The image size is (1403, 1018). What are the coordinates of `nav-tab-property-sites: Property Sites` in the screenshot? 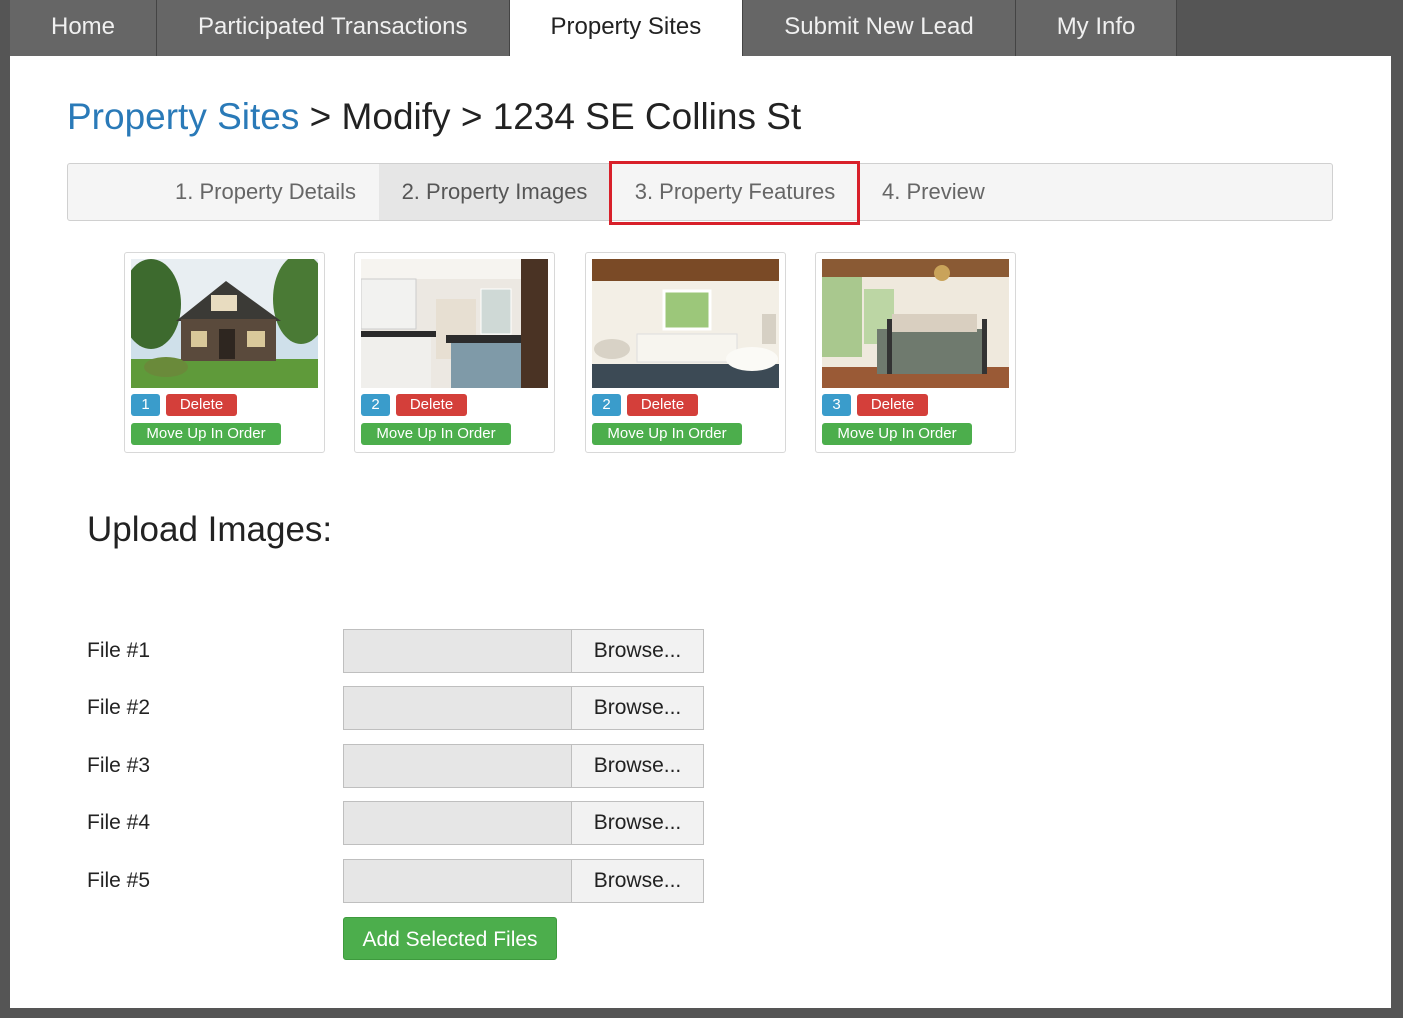 It's located at (626, 28).